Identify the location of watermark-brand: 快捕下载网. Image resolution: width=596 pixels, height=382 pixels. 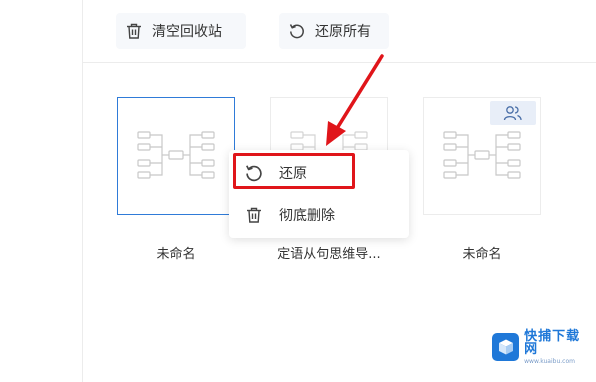
(552, 342).